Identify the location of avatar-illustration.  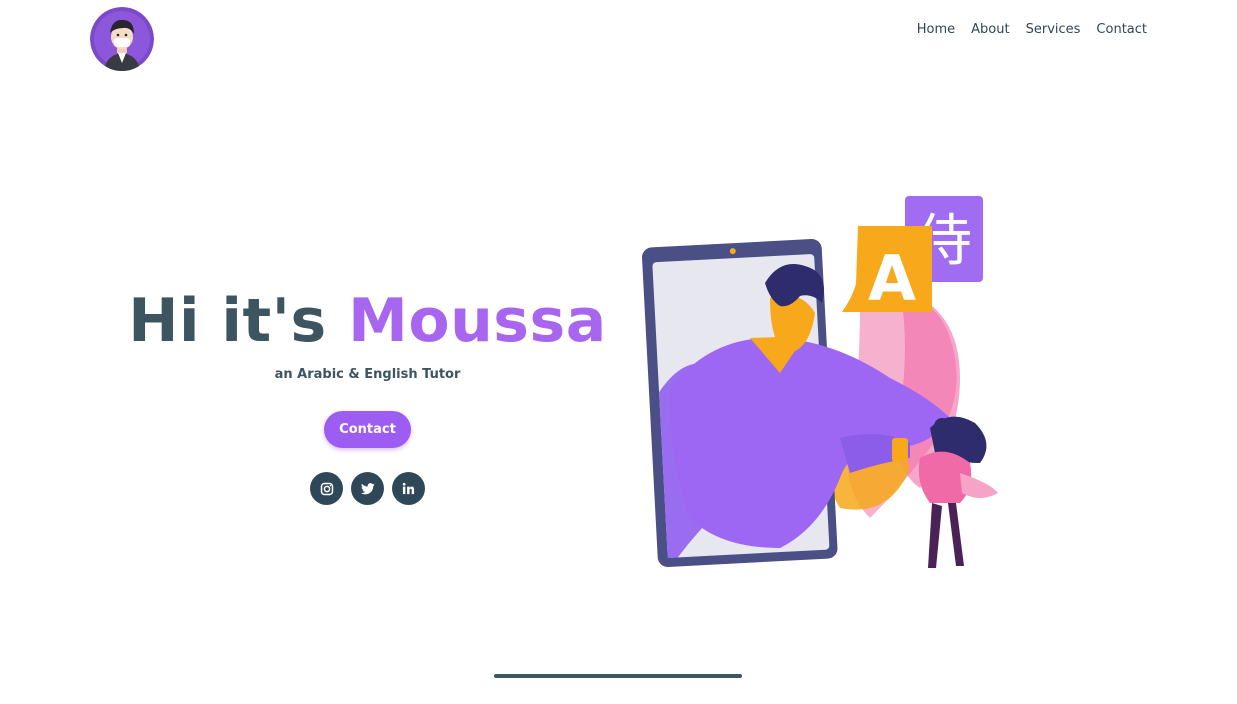
(122, 39).